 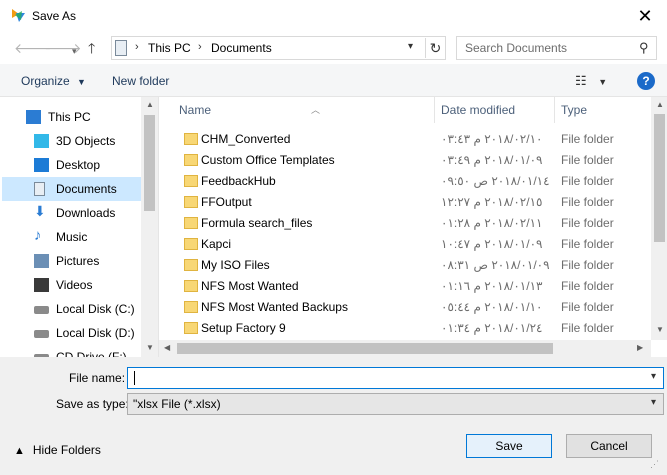 What do you see at coordinates (574, 110) in the screenshot?
I see `column-type-label: Type` at bounding box center [574, 110].